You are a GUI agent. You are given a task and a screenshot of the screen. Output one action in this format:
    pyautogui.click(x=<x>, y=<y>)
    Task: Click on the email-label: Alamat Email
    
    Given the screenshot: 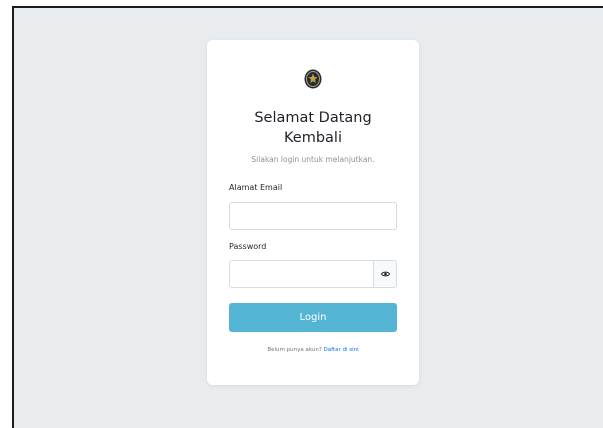 What is the action you would take?
    pyautogui.click(x=256, y=187)
    